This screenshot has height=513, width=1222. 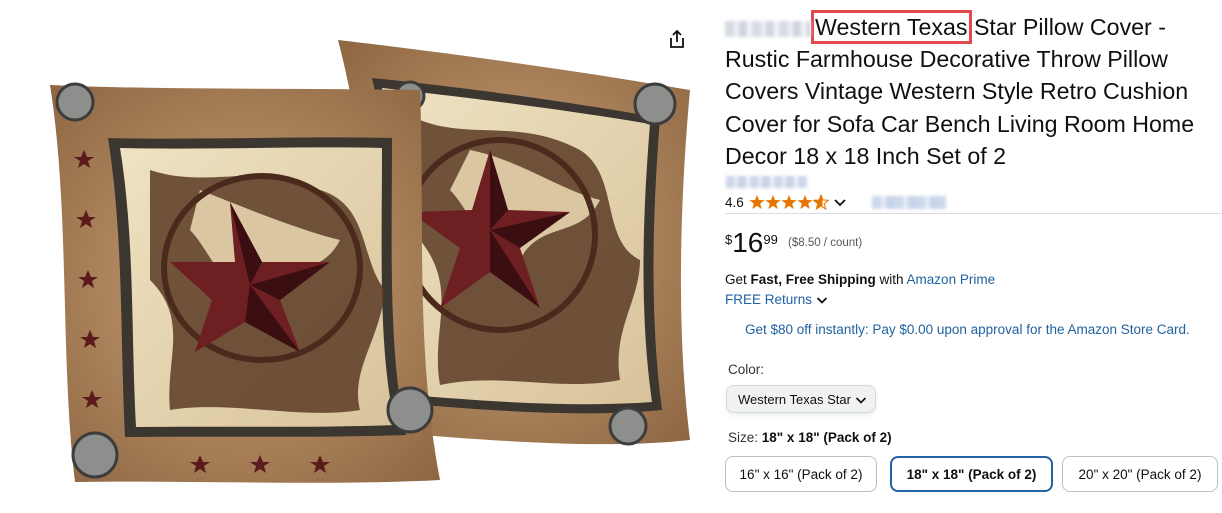 I want to click on share-icon, so click(x=677, y=38).